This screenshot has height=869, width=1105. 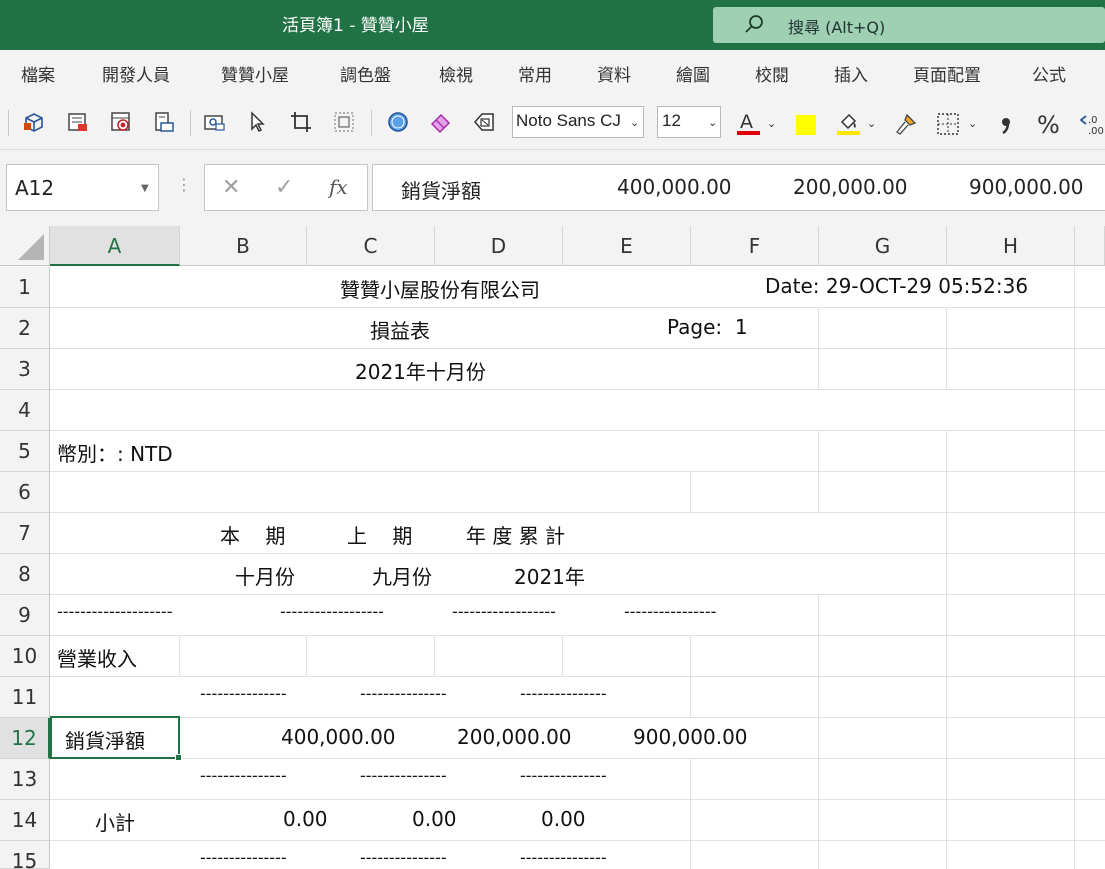 I want to click on row-header-1: 1, so click(x=25, y=287).